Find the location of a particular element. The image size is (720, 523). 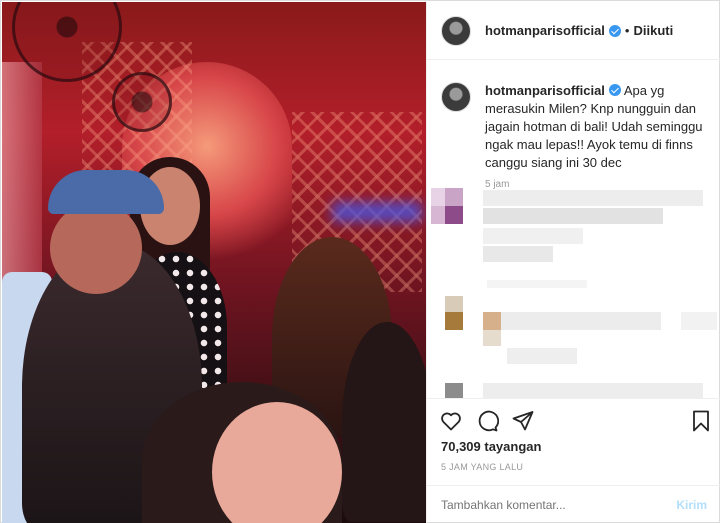

person-head is located at coordinates (96, 248).